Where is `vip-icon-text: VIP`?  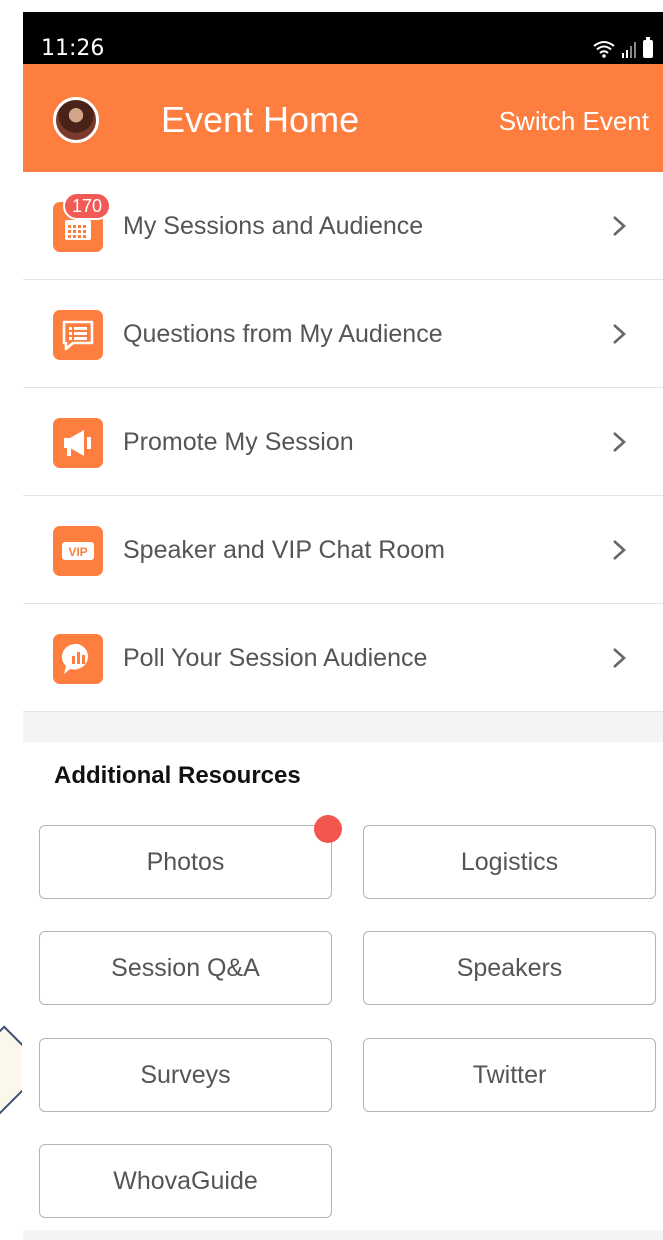 vip-icon-text: VIP is located at coordinates (77, 552).